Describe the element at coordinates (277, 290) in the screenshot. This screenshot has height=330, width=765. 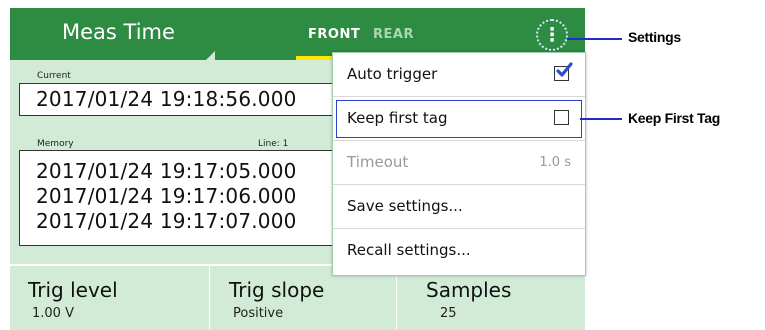
I see `stat-title: Trig slope` at that location.